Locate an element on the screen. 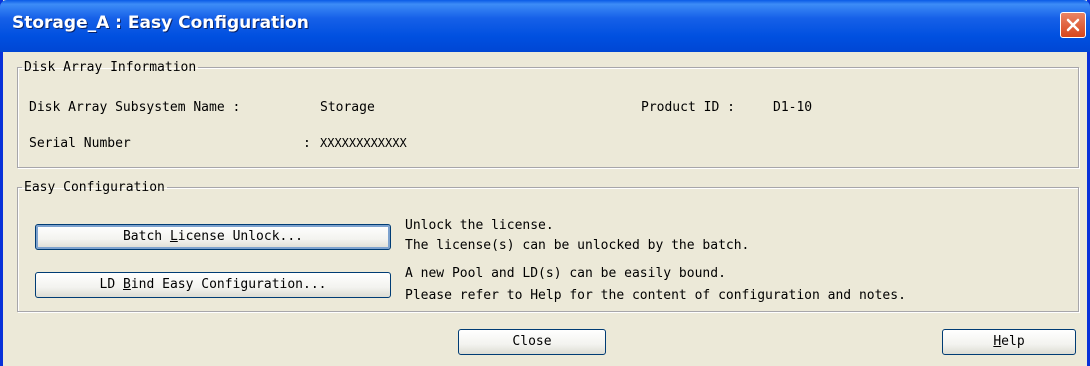  easy-configuration-legend: Easy Configuration is located at coordinates (94, 187).